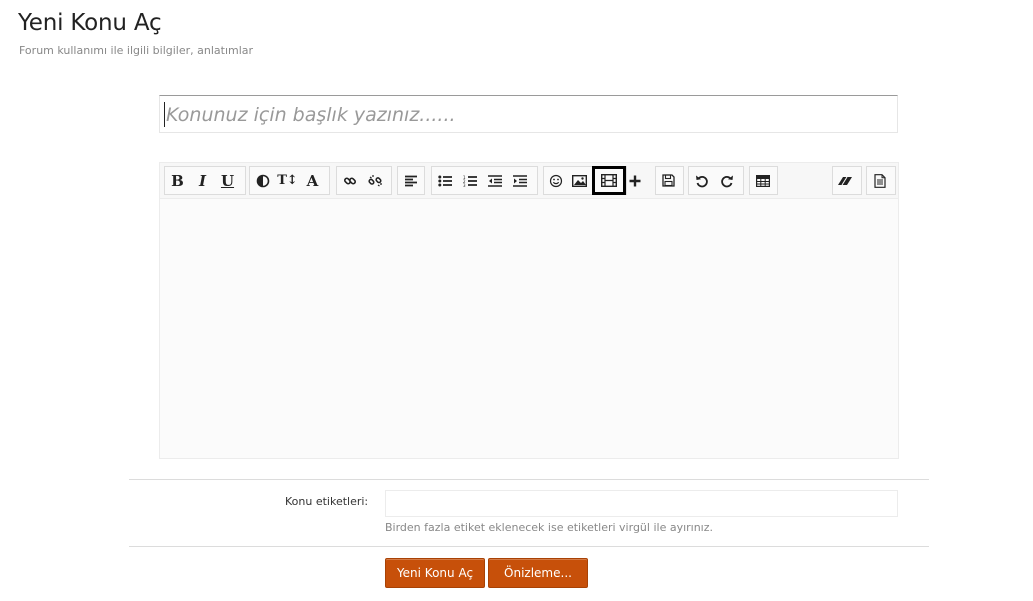 This screenshot has width=1033, height=601. Describe the element at coordinates (227, 180) in the screenshot. I see `underline-icon: U` at that location.